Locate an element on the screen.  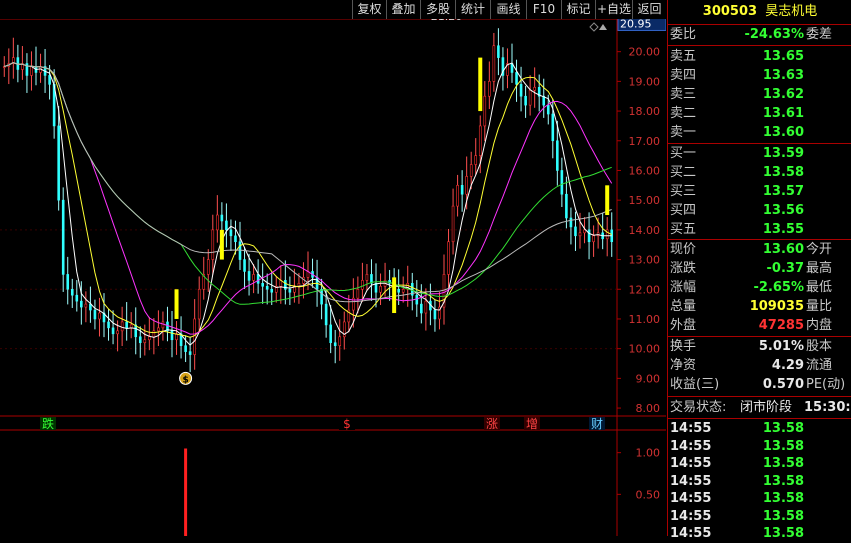
current-price-label: 20.95 is located at coordinates (636, 24).